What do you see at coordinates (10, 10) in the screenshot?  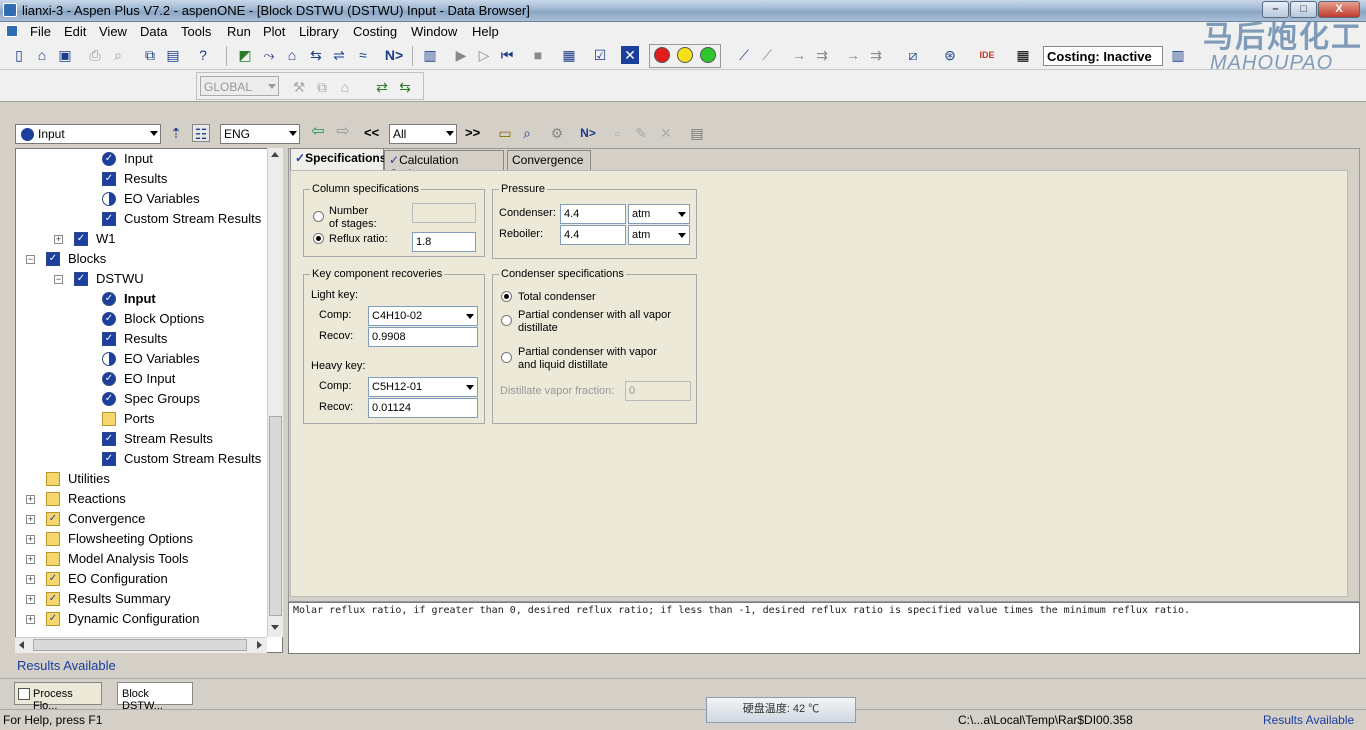 I see `aspen-app-icon` at bounding box center [10, 10].